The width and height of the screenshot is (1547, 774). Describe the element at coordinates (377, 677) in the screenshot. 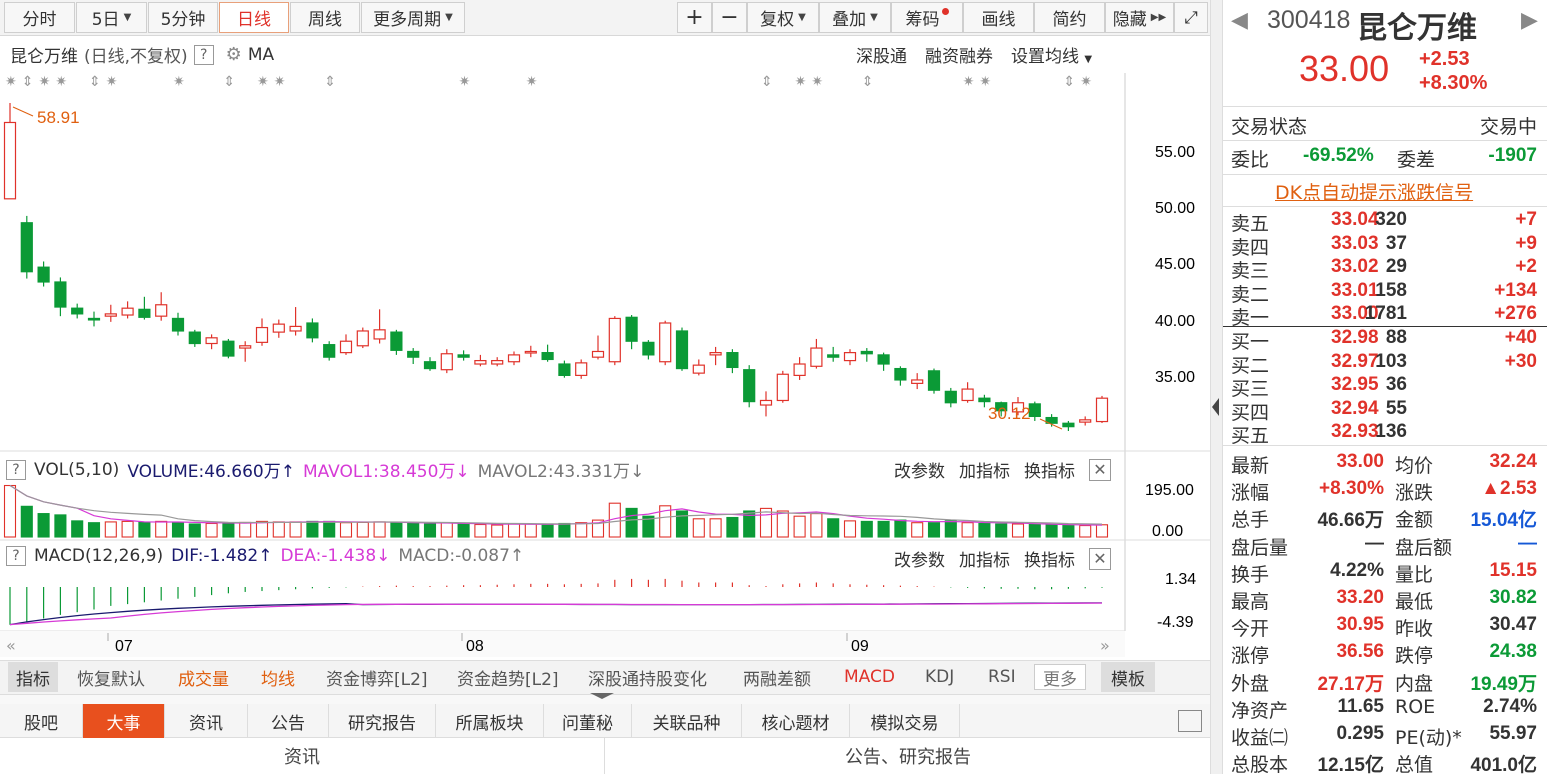

I see `indicator-tab-capital-game: 资金博弈[L2]` at that location.